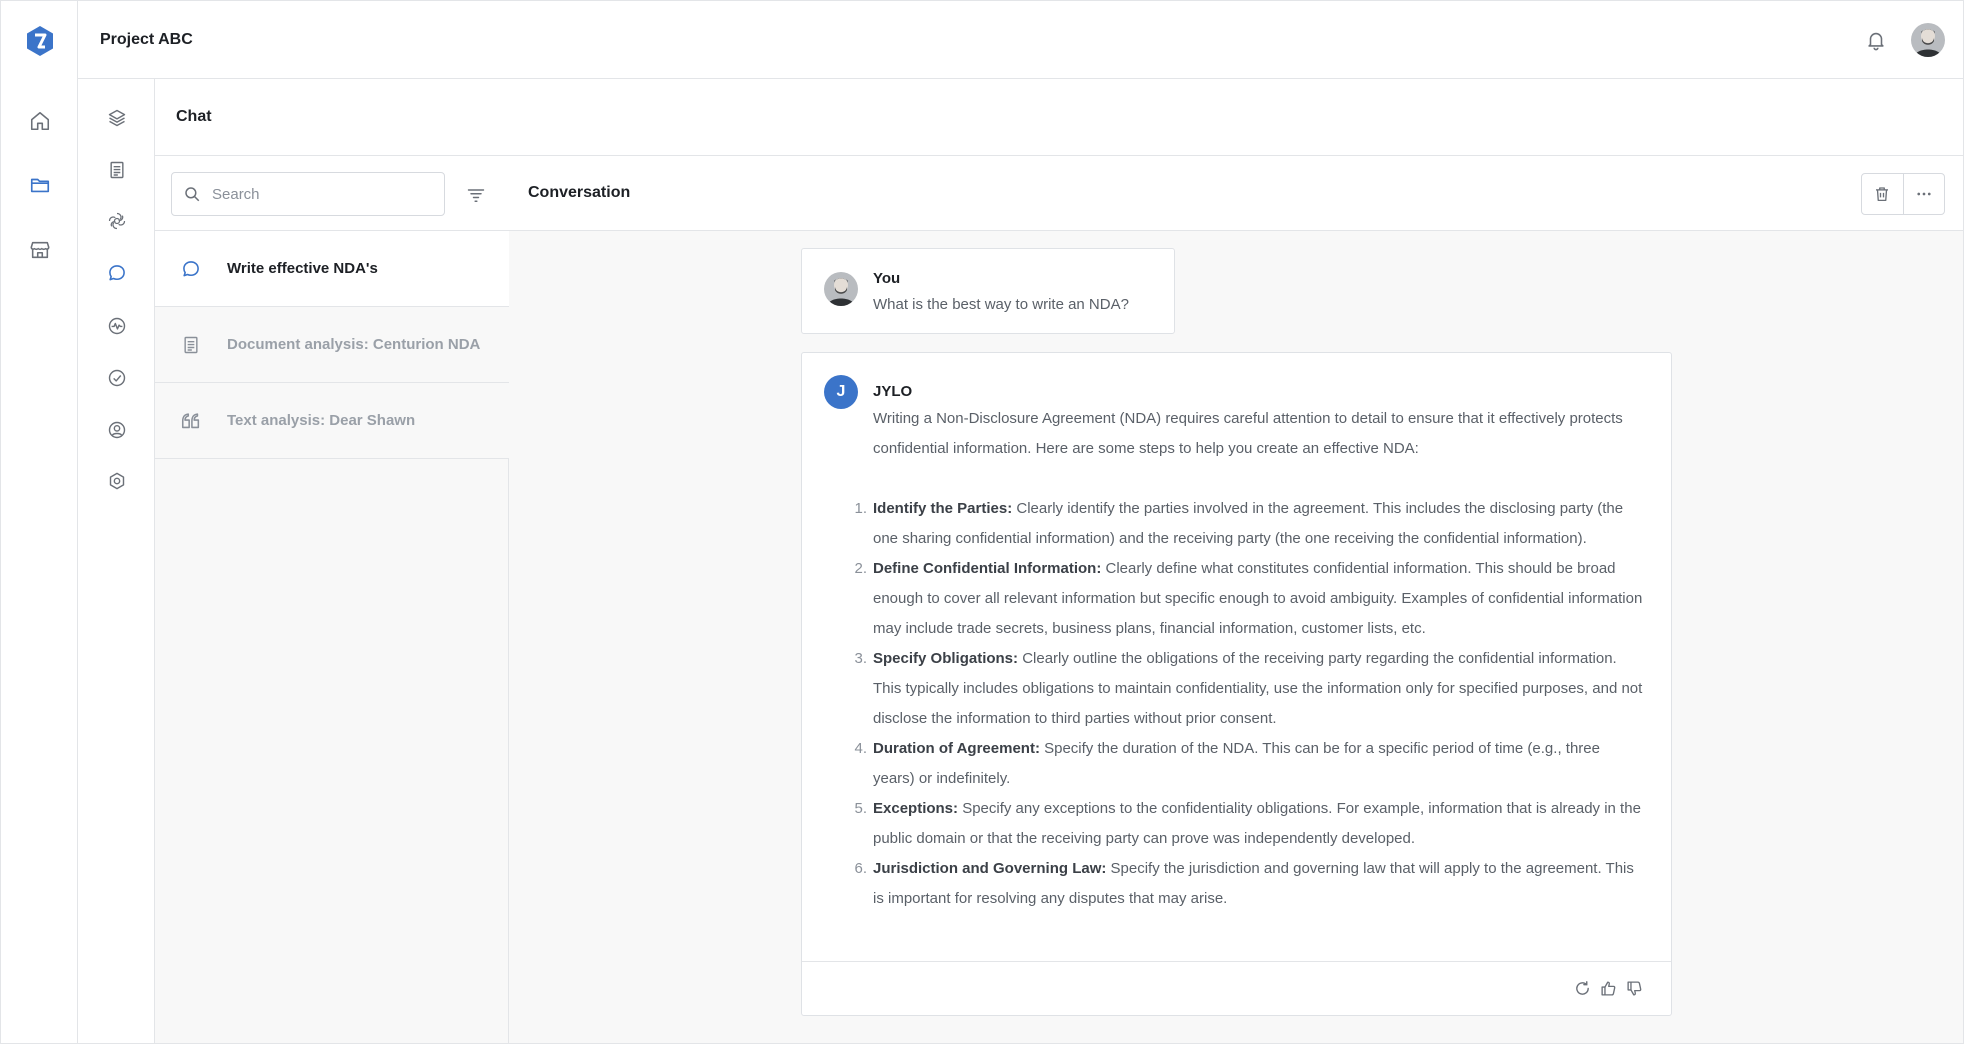  What do you see at coordinates (191, 421) in the screenshot?
I see `quote-icon` at bounding box center [191, 421].